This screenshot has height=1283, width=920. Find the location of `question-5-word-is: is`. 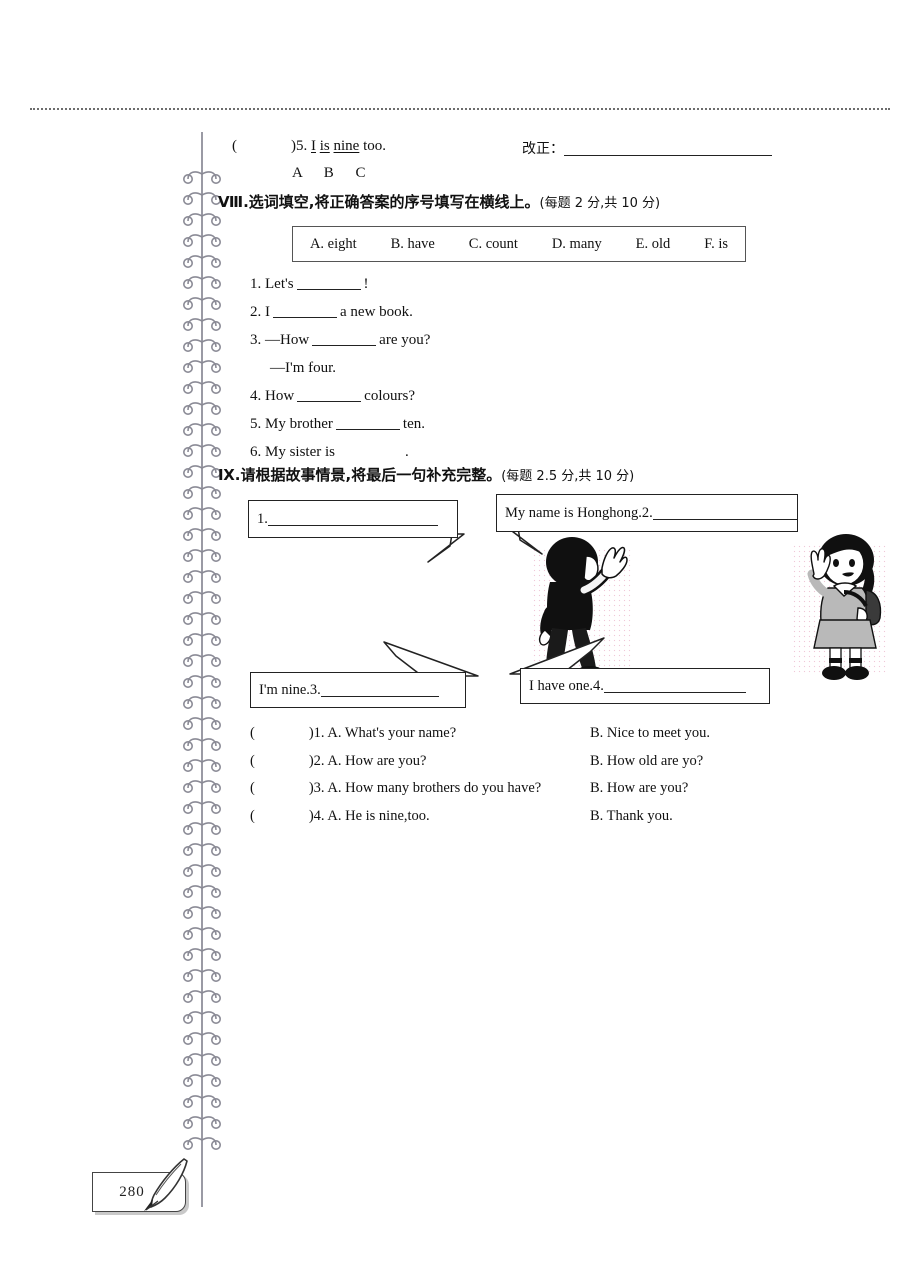

question-5-word-is: is is located at coordinates (324, 146).